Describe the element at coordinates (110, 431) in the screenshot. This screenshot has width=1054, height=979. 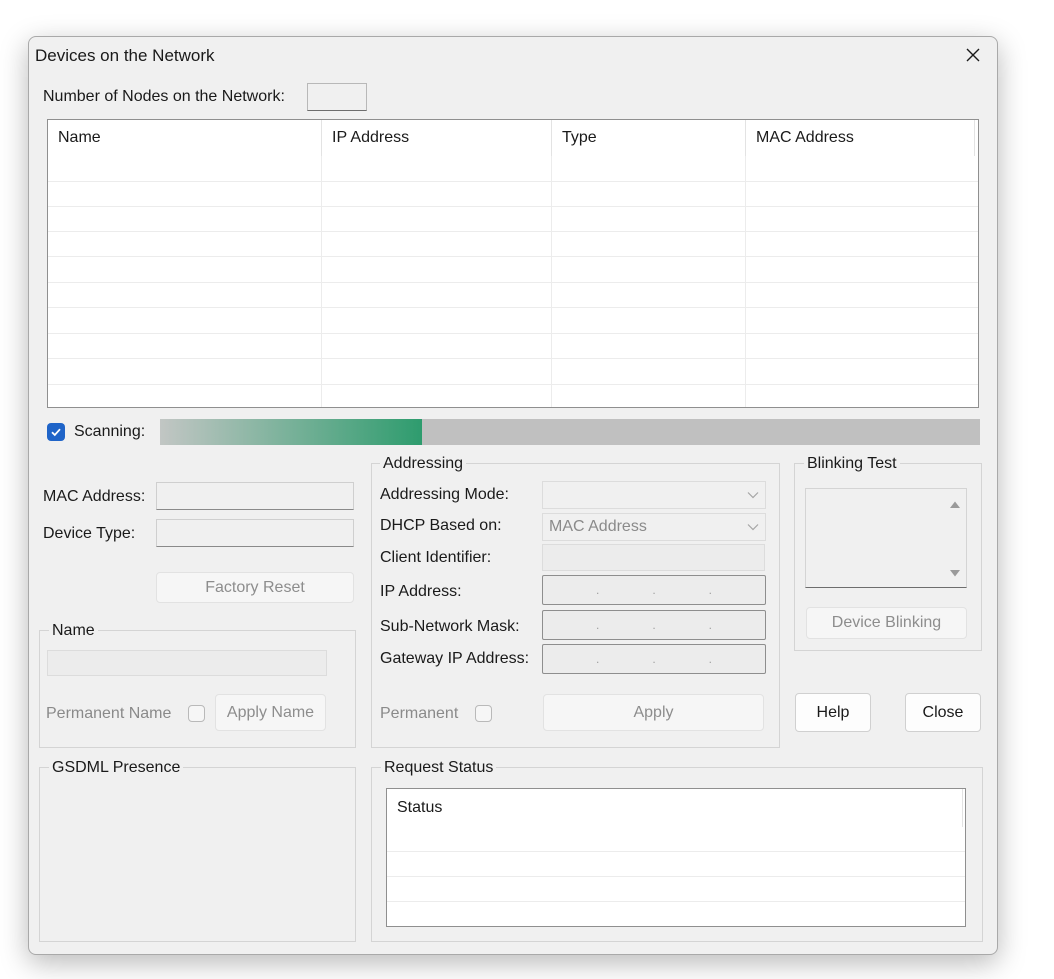
I see `scanning-label: Scanning:` at that location.